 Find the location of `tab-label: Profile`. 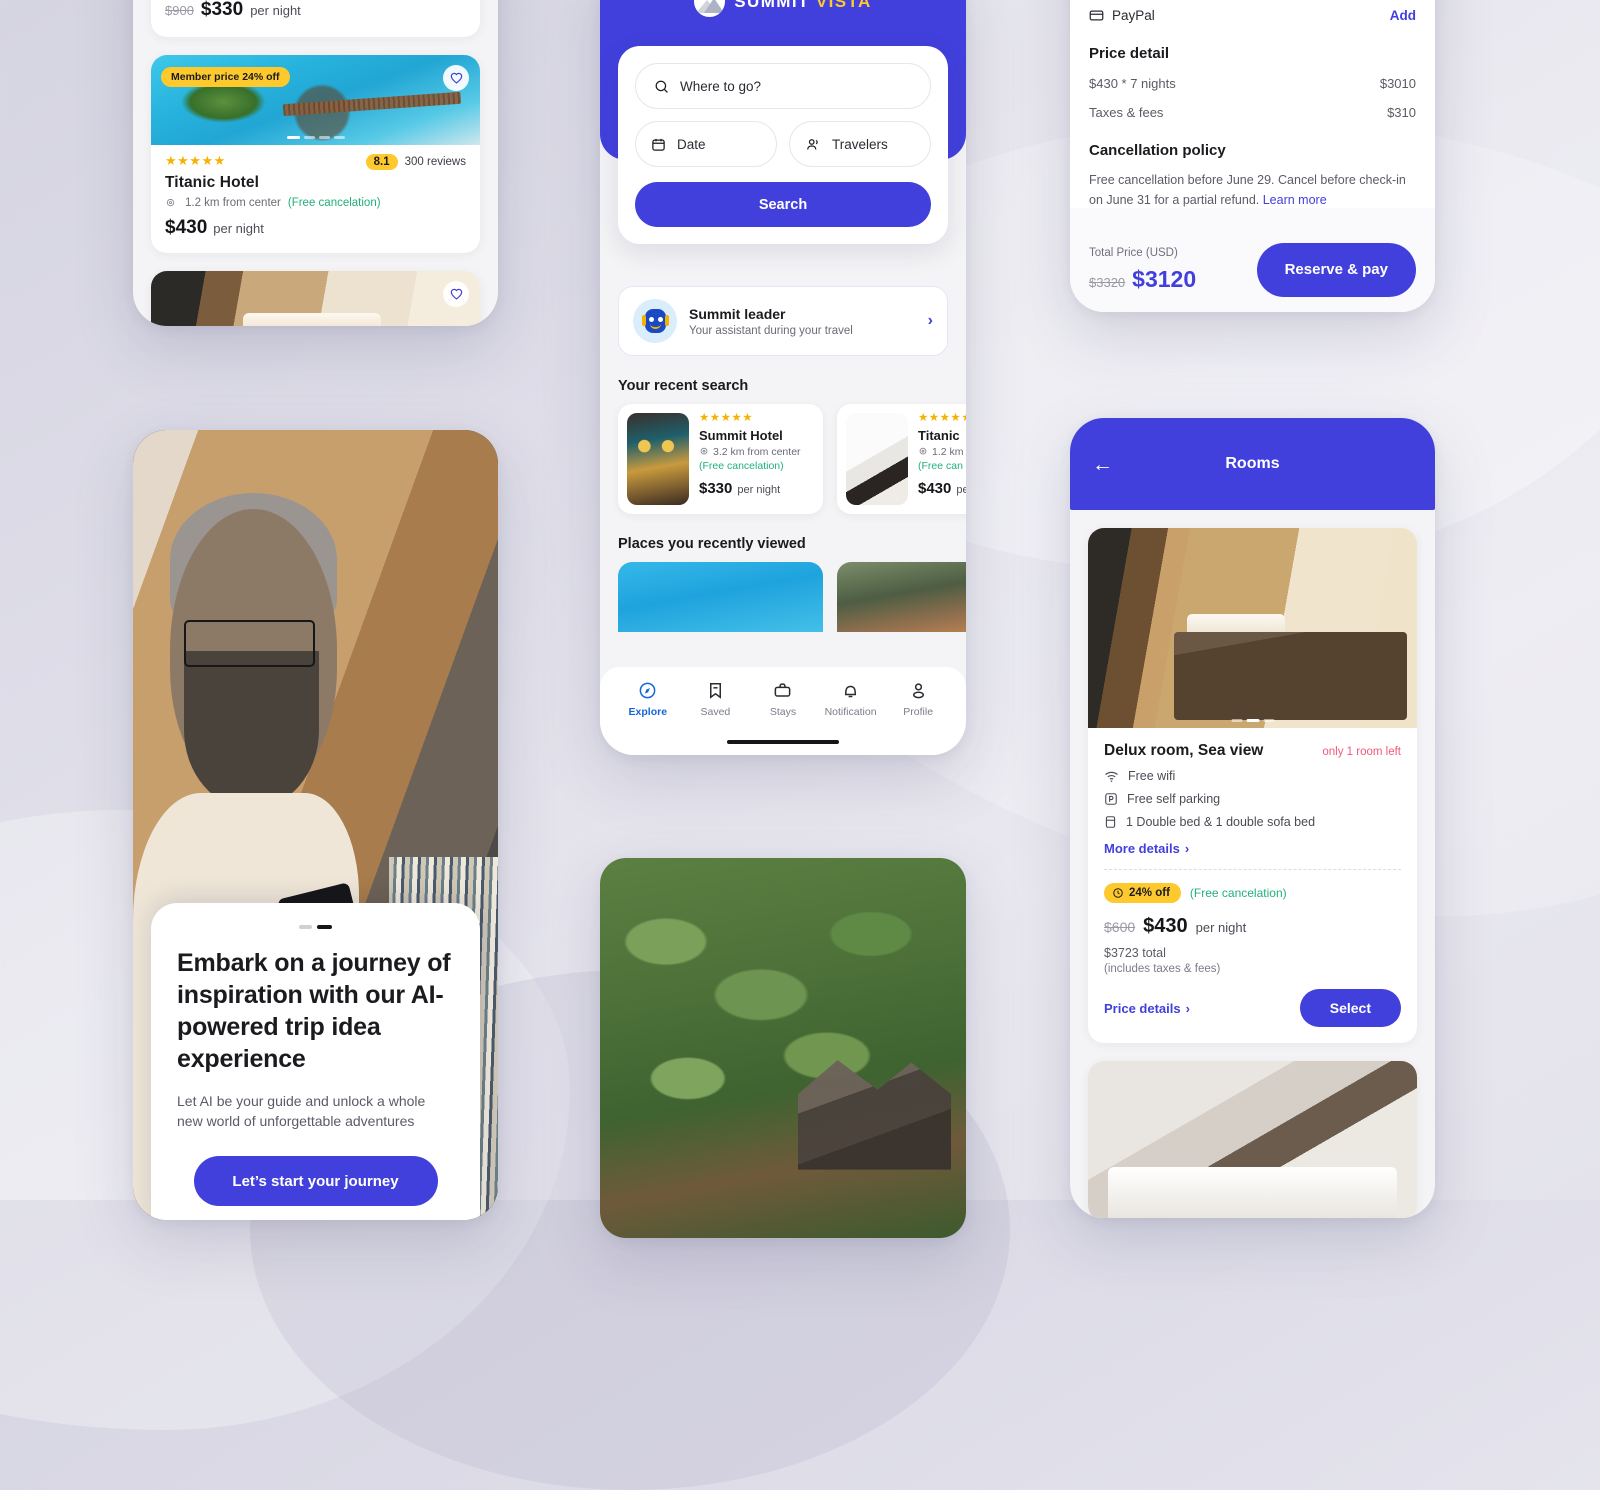

tab-label: Profile is located at coordinates (918, 712).